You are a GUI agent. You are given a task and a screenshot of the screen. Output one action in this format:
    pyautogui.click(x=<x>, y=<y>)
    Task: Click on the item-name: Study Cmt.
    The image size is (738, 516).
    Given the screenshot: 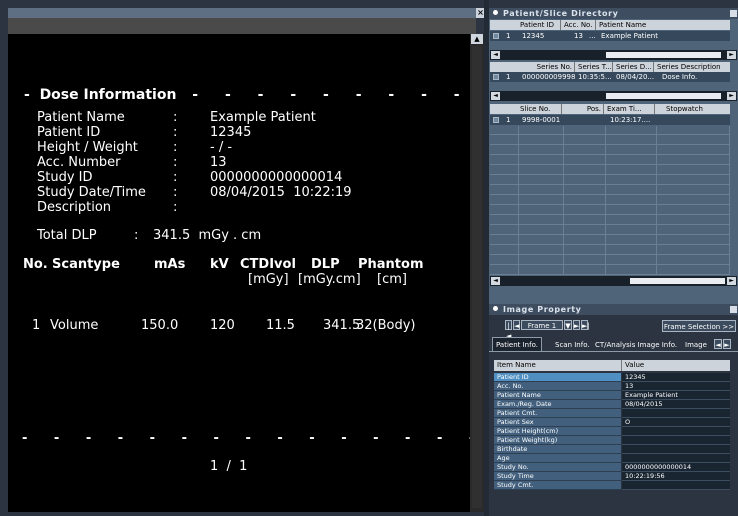 What is the action you would take?
    pyautogui.click(x=557, y=485)
    